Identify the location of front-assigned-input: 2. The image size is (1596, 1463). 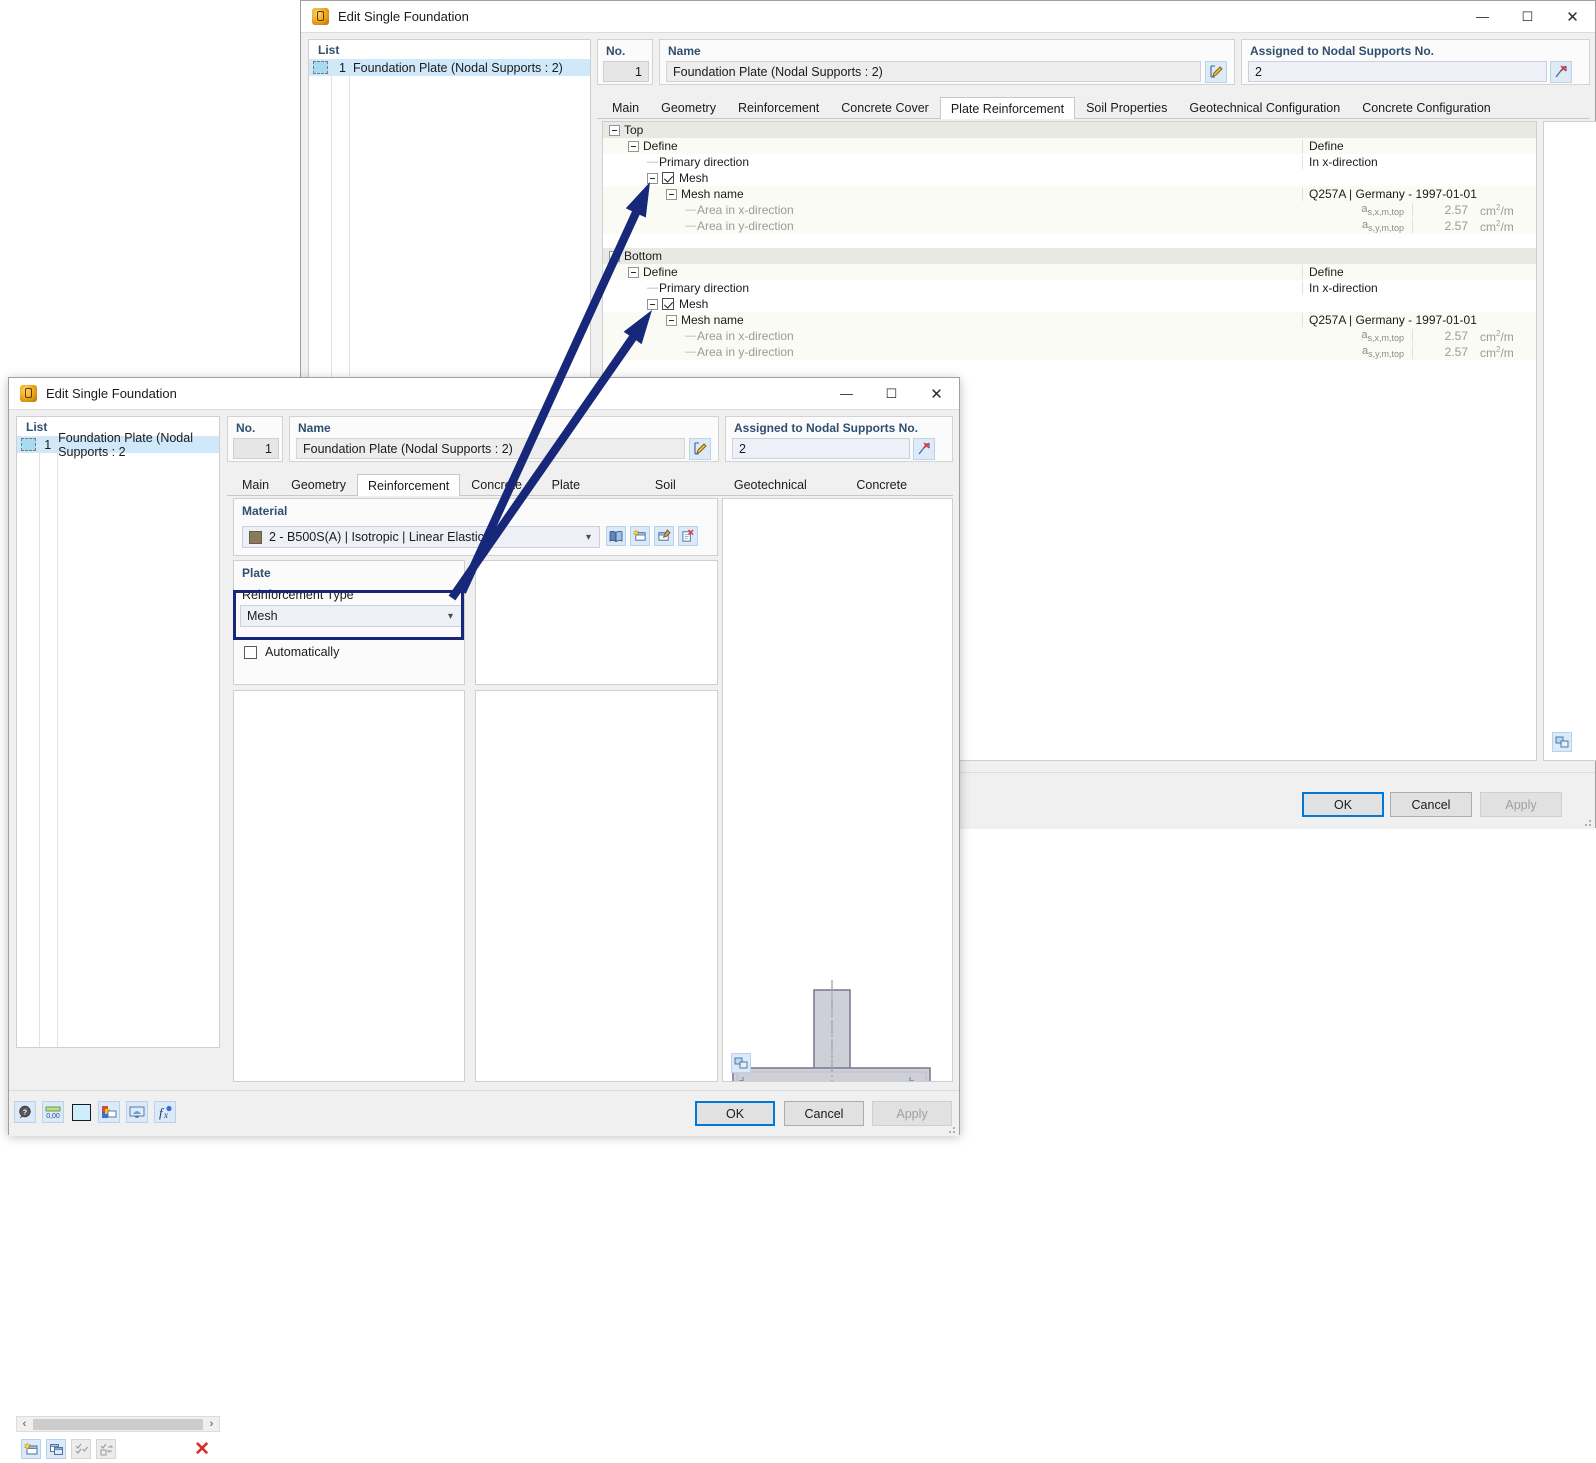
(821, 448).